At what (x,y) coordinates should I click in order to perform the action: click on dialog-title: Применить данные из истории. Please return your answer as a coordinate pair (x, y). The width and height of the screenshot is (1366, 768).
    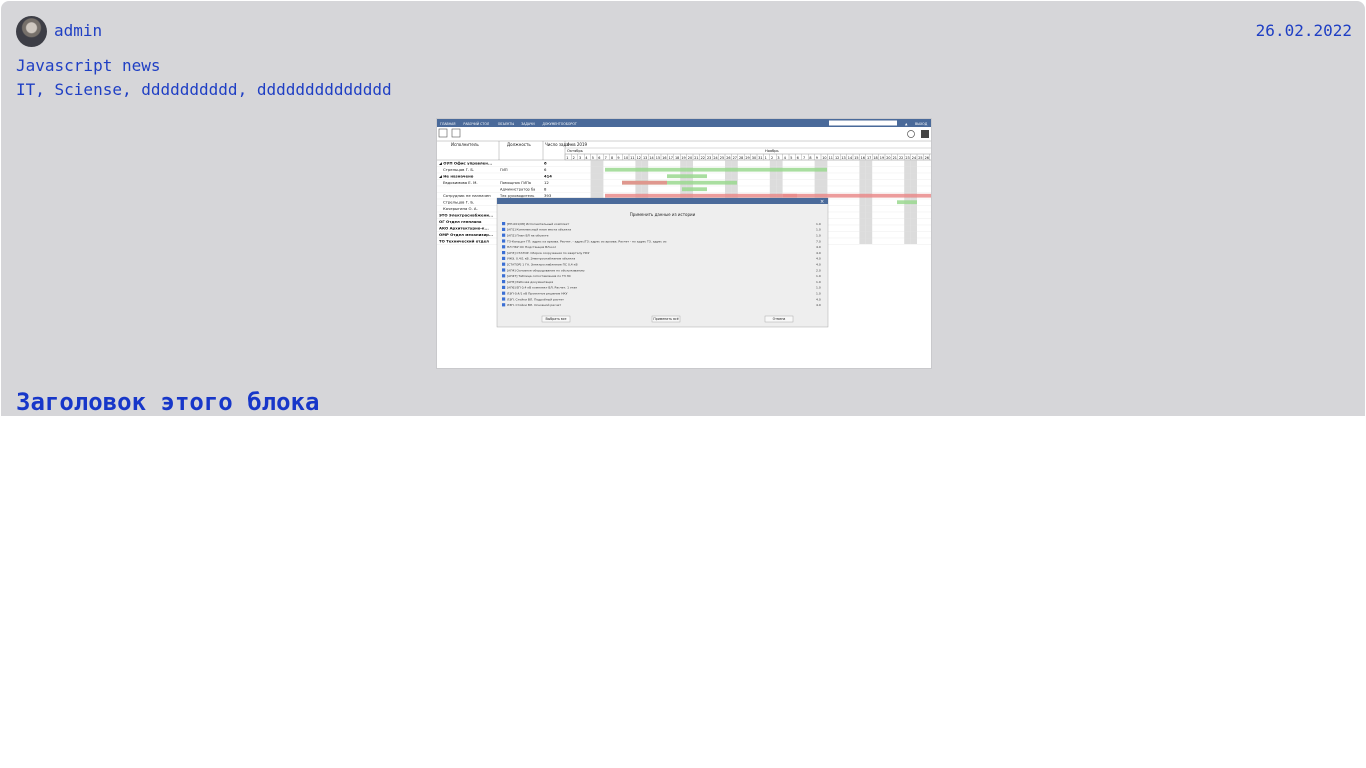
    Looking at the image, I should click on (663, 214).